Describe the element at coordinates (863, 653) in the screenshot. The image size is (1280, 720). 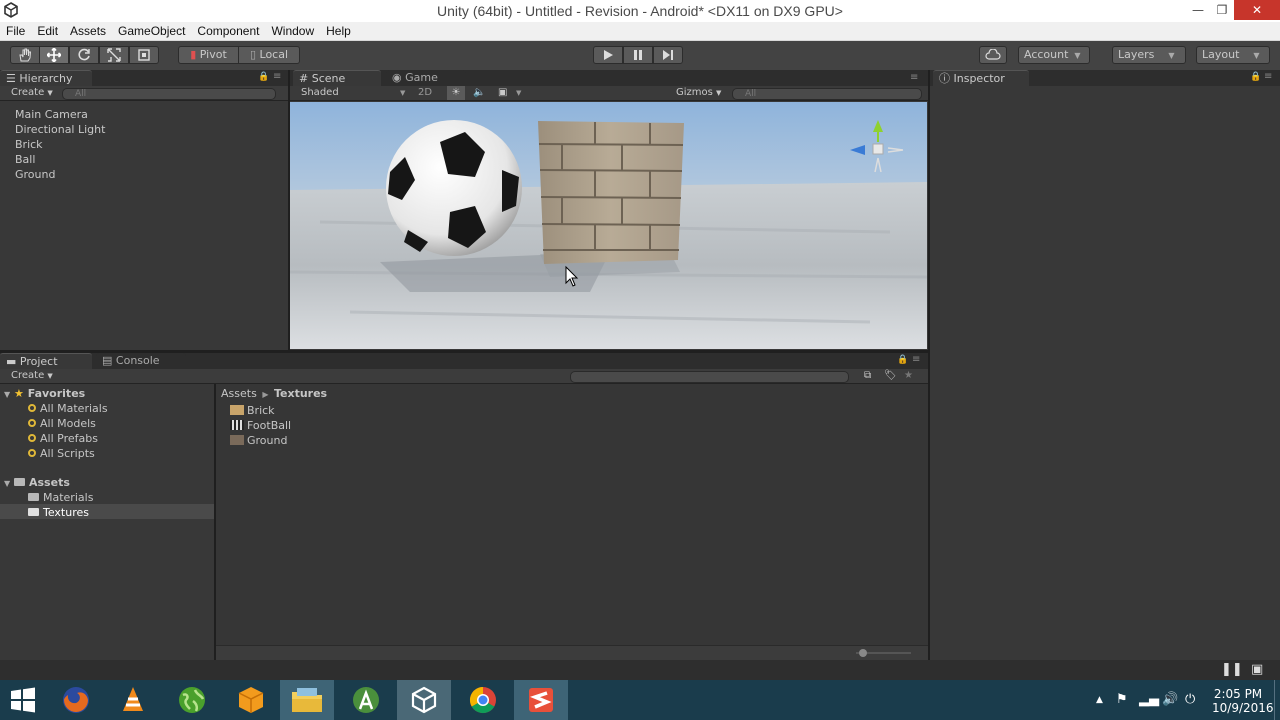
I see `zoom-slider-handle` at that location.